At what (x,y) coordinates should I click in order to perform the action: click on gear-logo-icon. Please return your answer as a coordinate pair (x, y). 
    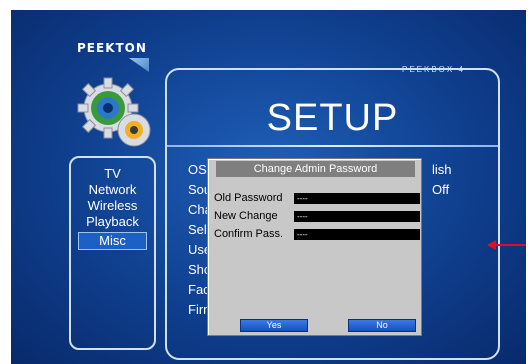
    Looking at the image, I should click on (114, 112).